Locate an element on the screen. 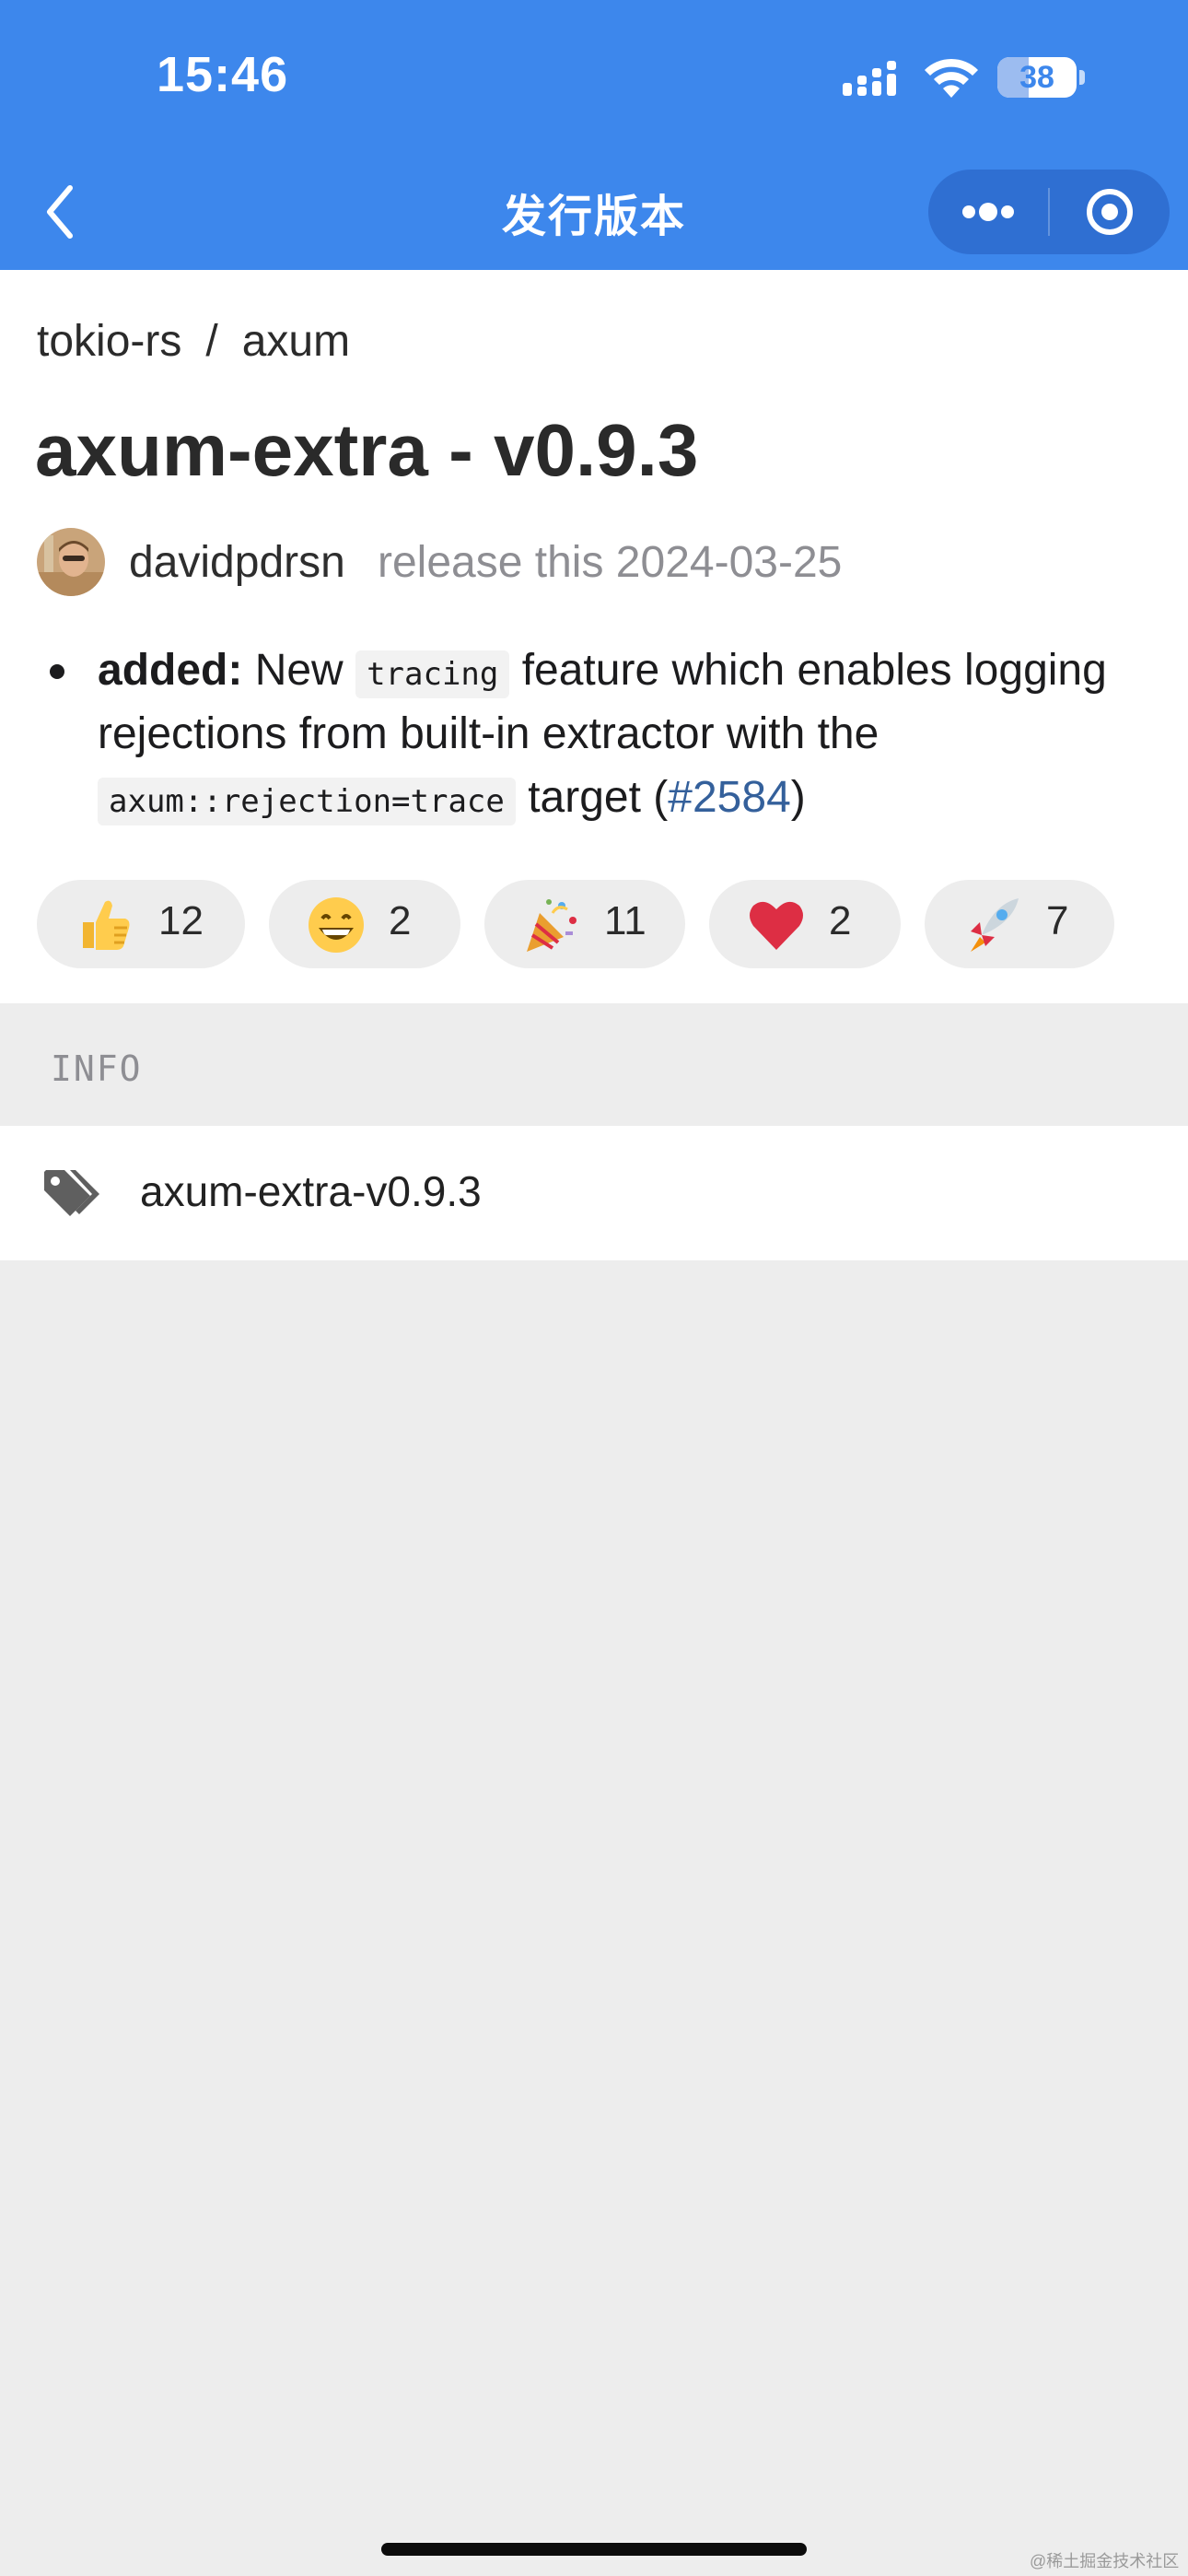 The image size is (1188, 2576). note-text-2: feature which enables logging is located at coordinates (814, 670).